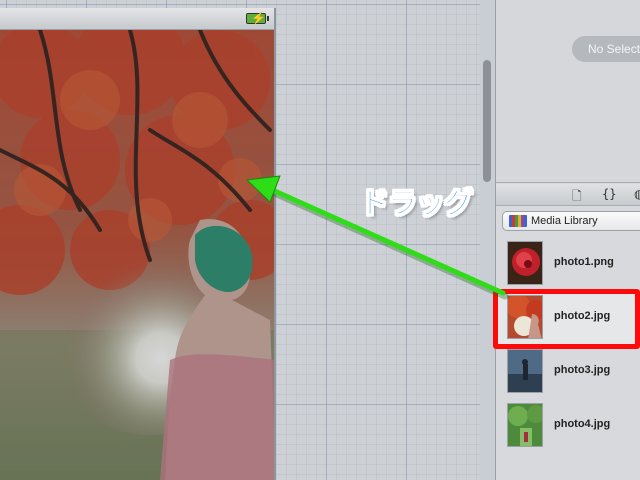  What do you see at coordinates (637, 194) in the screenshot?
I see `cube-icon: ◍` at bounding box center [637, 194].